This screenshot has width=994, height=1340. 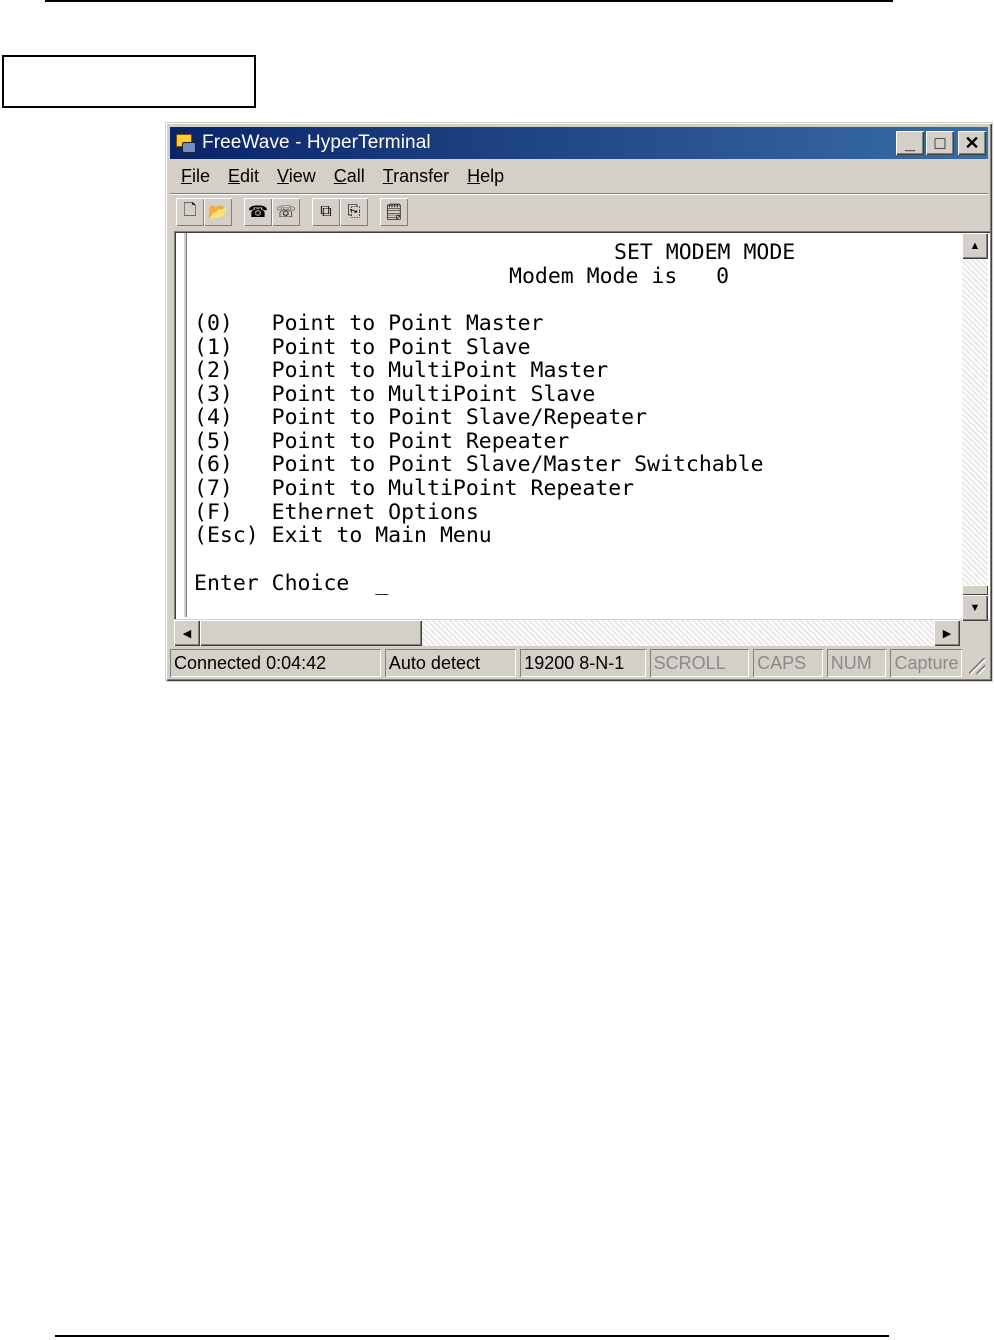 I want to click on option-line: (1) Point to Point Slave, so click(x=362, y=347).